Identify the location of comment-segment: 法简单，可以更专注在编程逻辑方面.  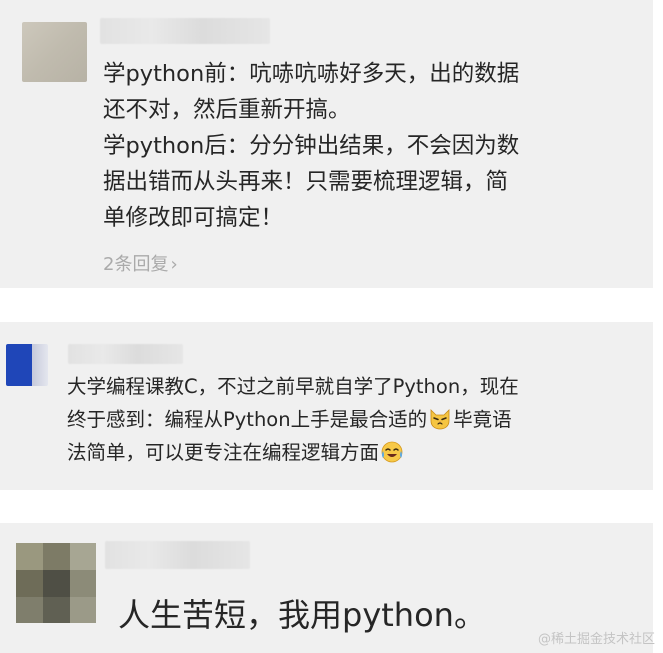
(223, 452).